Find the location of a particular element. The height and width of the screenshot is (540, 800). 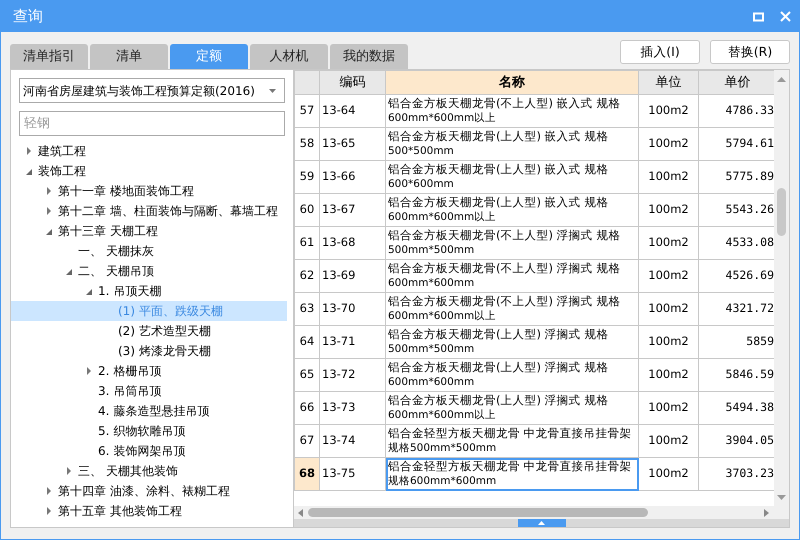

table-cell: 铝合金方板天棚龙骨(不上人型) 浮搁式 规格 500mm*500mm is located at coordinates (512, 243).